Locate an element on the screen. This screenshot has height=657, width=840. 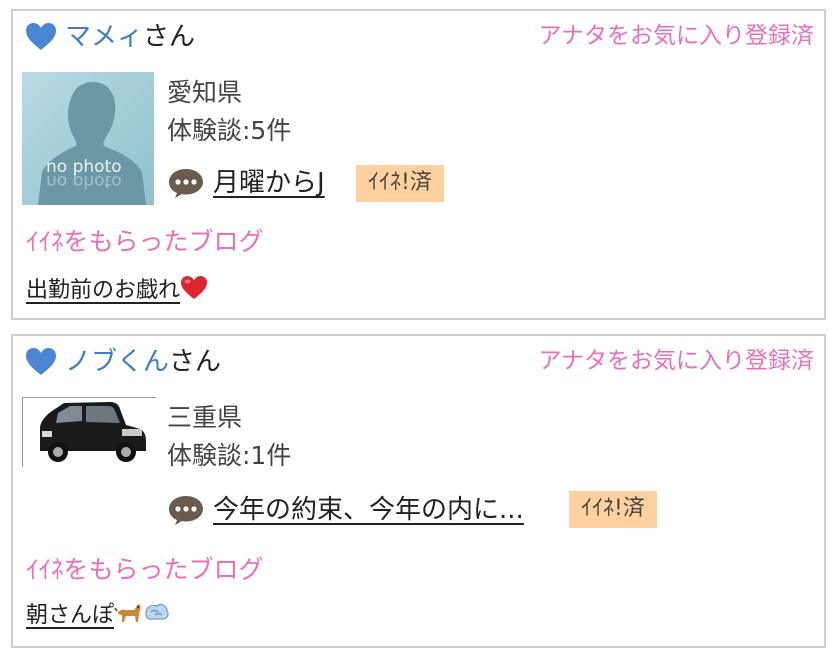
blog-title: 朝さんぽ is located at coordinates (70, 615).